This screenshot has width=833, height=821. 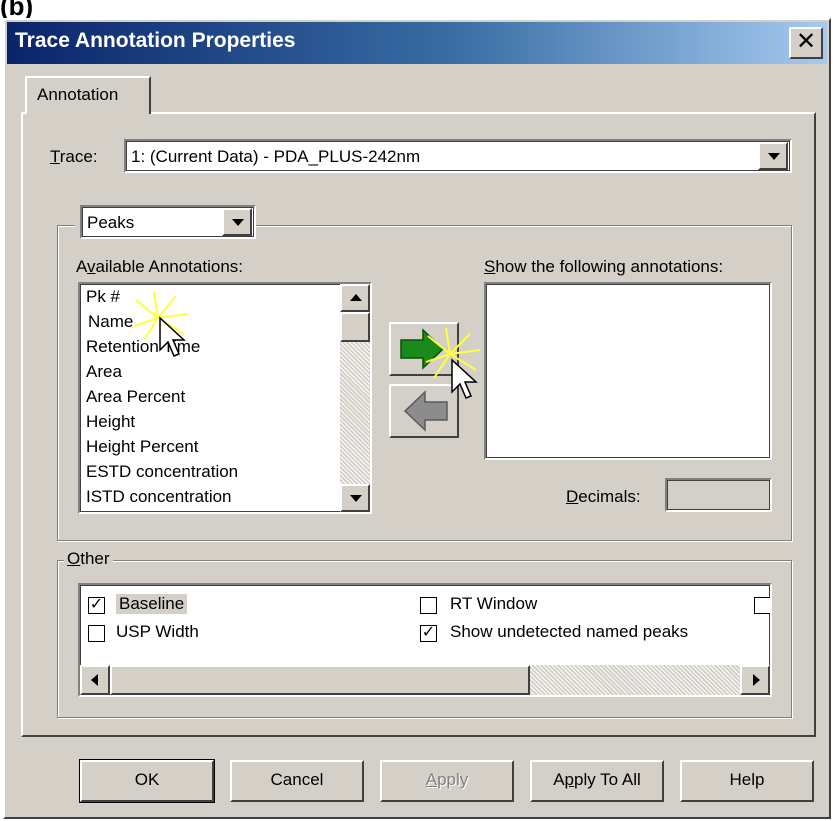 I want to click on usp-width-label: USP Width, so click(x=157, y=631).